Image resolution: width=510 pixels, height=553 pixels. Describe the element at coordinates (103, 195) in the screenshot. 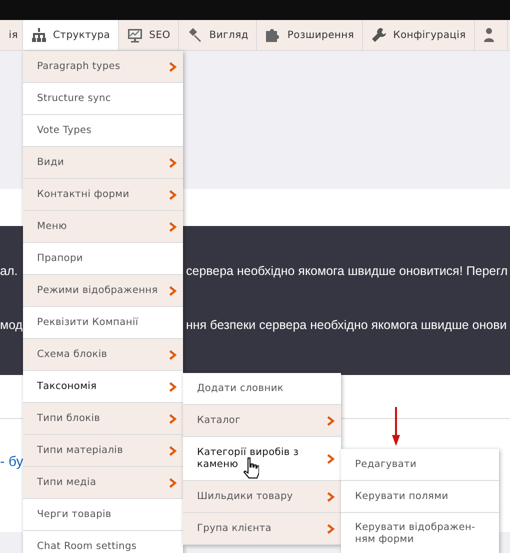

I see `menu-item: Контактні форми` at that location.